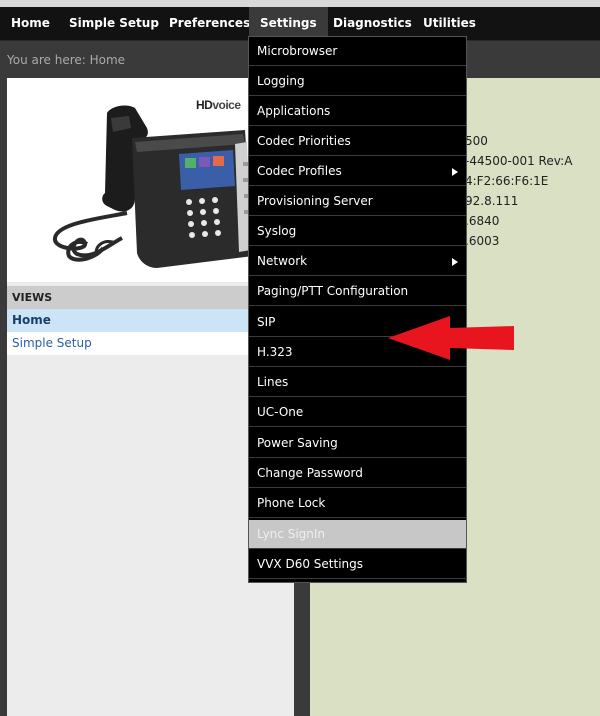 This screenshot has width=600, height=716. What do you see at coordinates (357, 201) in the screenshot?
I see `menu-item-provisioning-server: Provisioning Server` at bounding box center [357, 201].